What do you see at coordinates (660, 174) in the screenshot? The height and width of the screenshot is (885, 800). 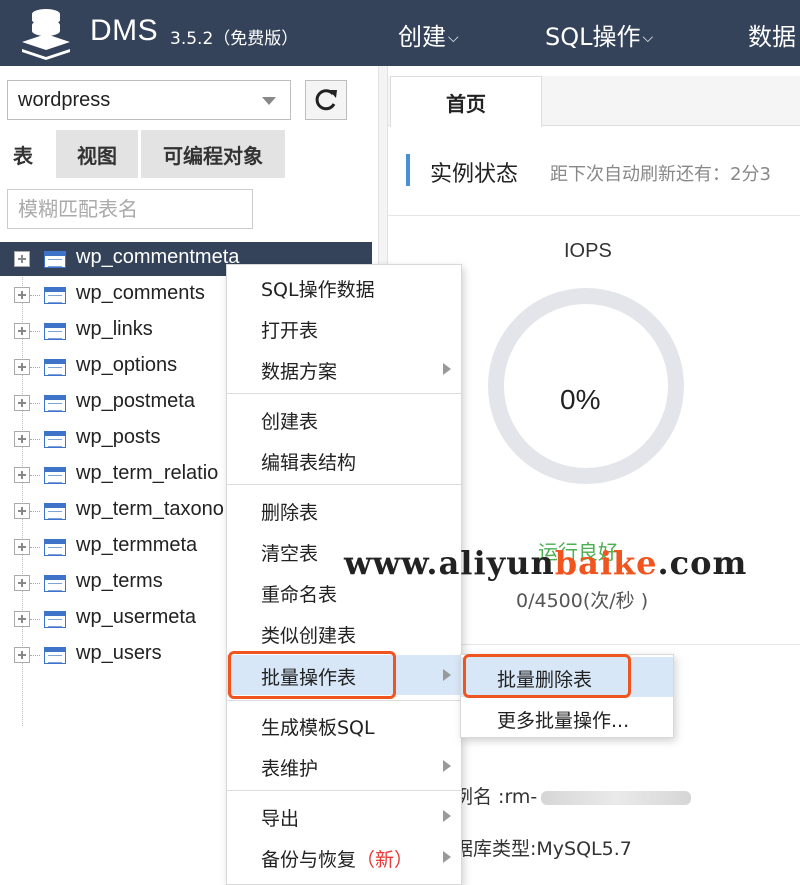 I see `refresh-countdown: 距下次自动刷新还有：2分3` at bounding box center [660, 174].